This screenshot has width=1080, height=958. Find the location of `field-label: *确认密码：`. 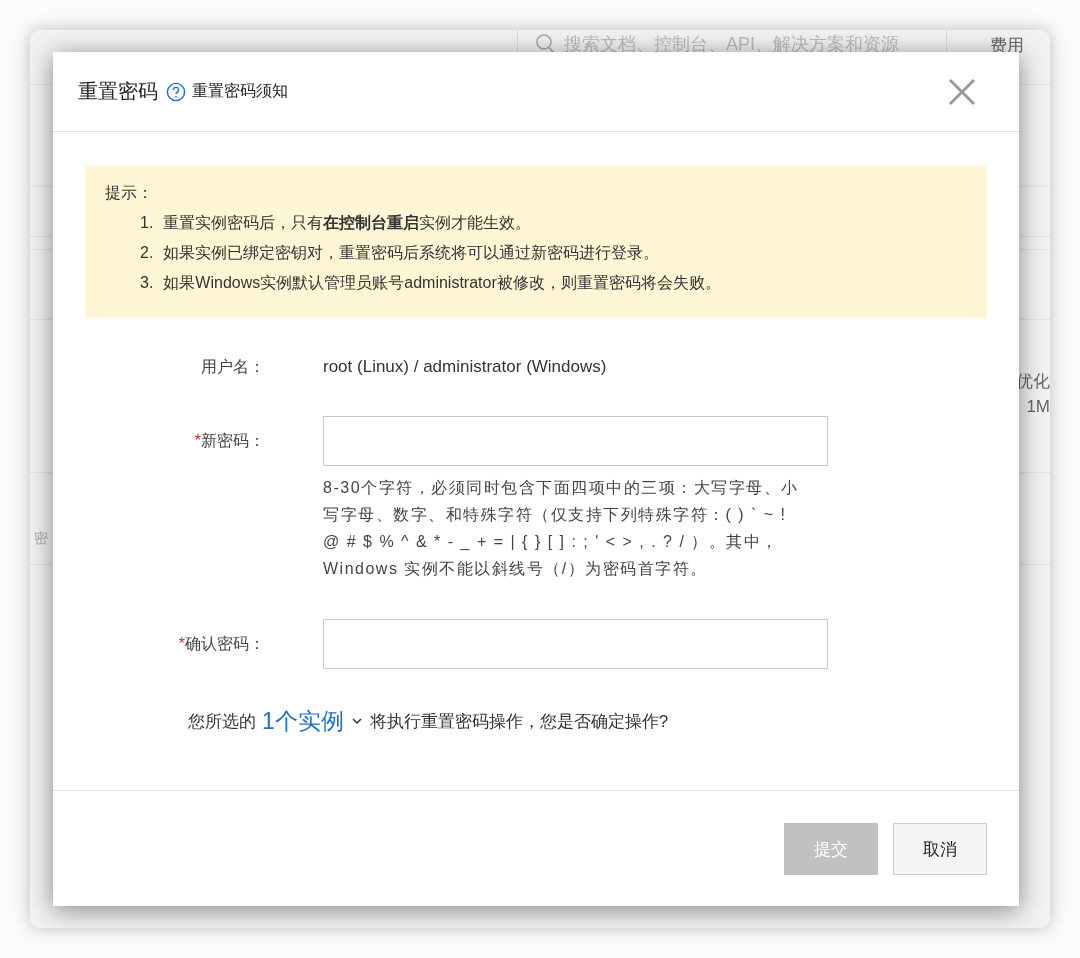

field-label: *确认密码： is located at coordinates (221, 643).